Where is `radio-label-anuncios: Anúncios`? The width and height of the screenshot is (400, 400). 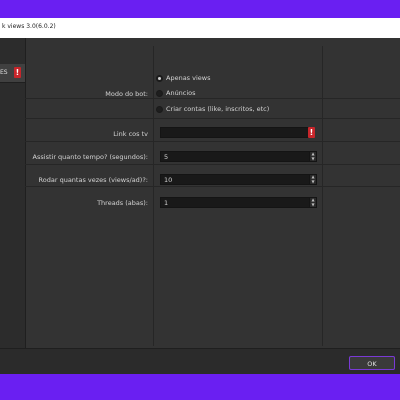 radio-label-anuncios: Anúncios is located at coordinates (181, 93).